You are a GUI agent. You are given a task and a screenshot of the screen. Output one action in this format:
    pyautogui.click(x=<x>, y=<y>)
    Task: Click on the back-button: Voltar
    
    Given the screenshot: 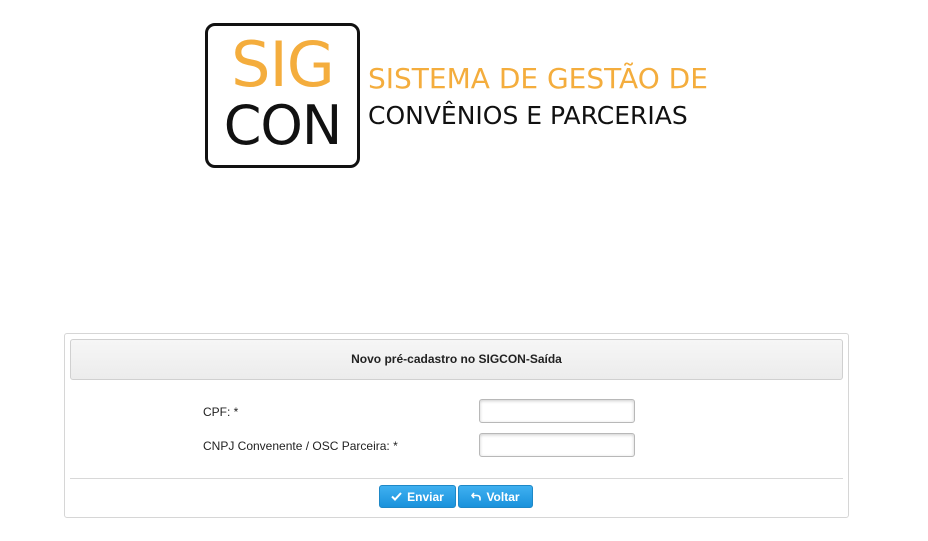 What is the action you would take?
    pyautogui.click(x=495, y=496)
    